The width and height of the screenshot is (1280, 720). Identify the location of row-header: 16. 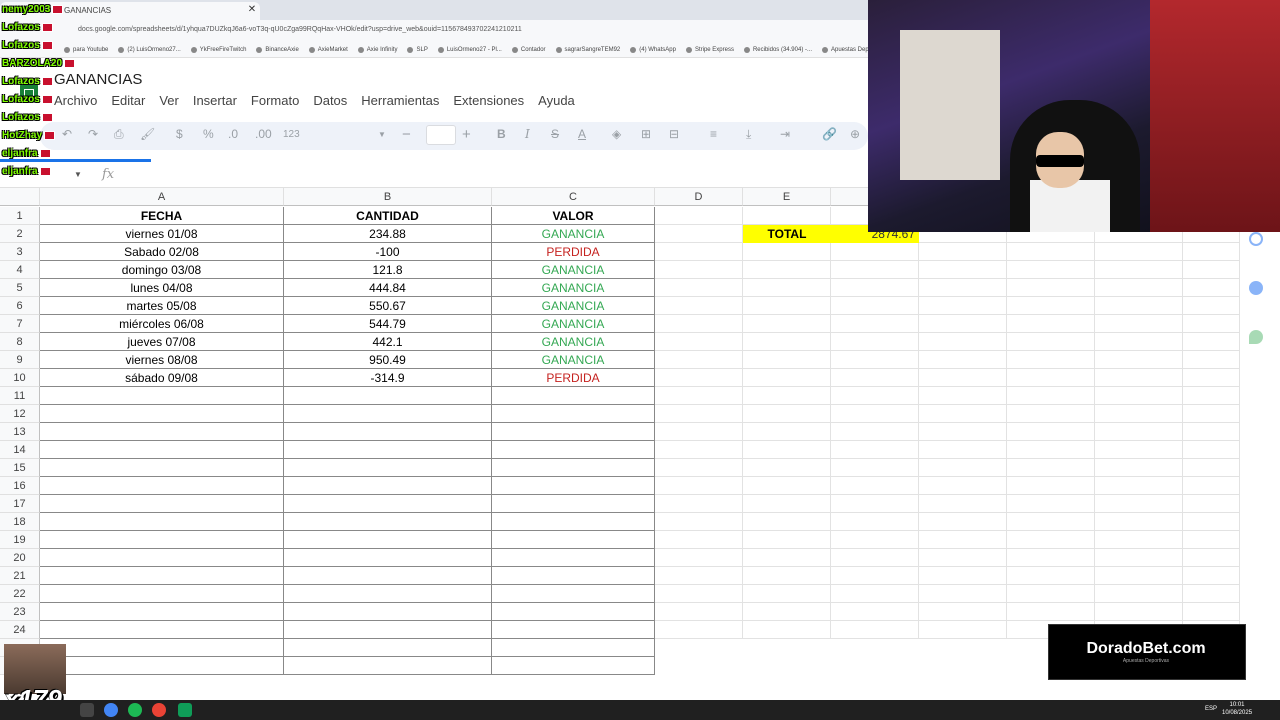
(20, 486).